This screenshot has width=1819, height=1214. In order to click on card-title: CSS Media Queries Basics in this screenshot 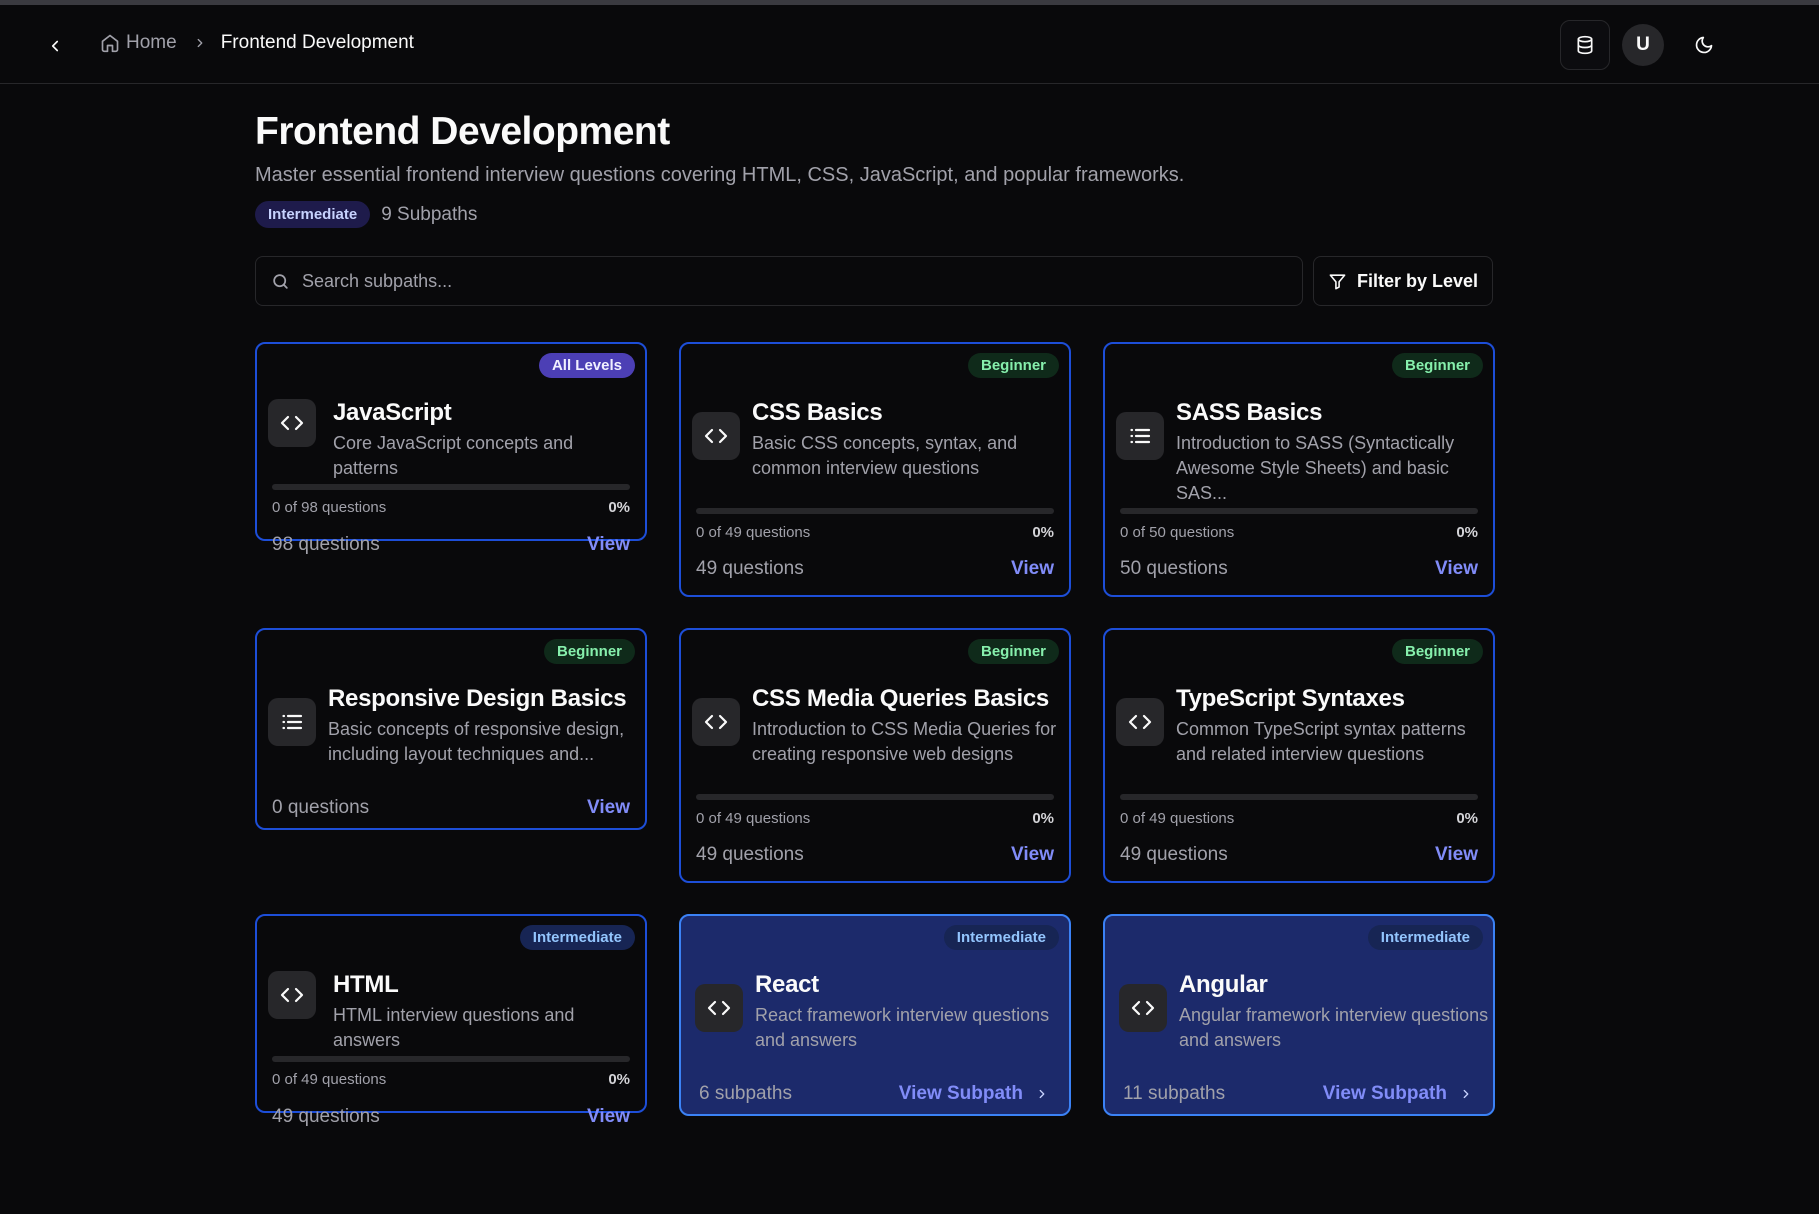, I will do `click(900, 698)`.